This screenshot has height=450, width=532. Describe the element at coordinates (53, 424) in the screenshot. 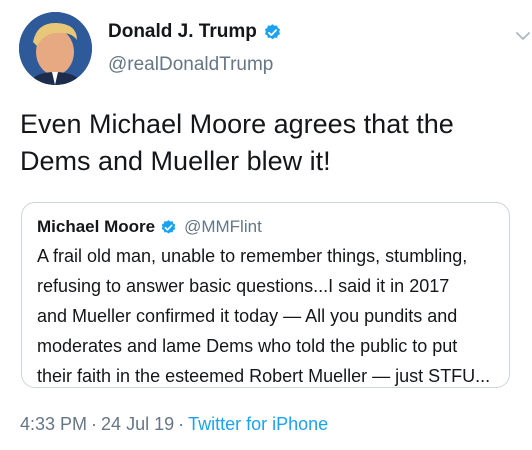

I see `tweet-time: 4:33 PM` at that location.